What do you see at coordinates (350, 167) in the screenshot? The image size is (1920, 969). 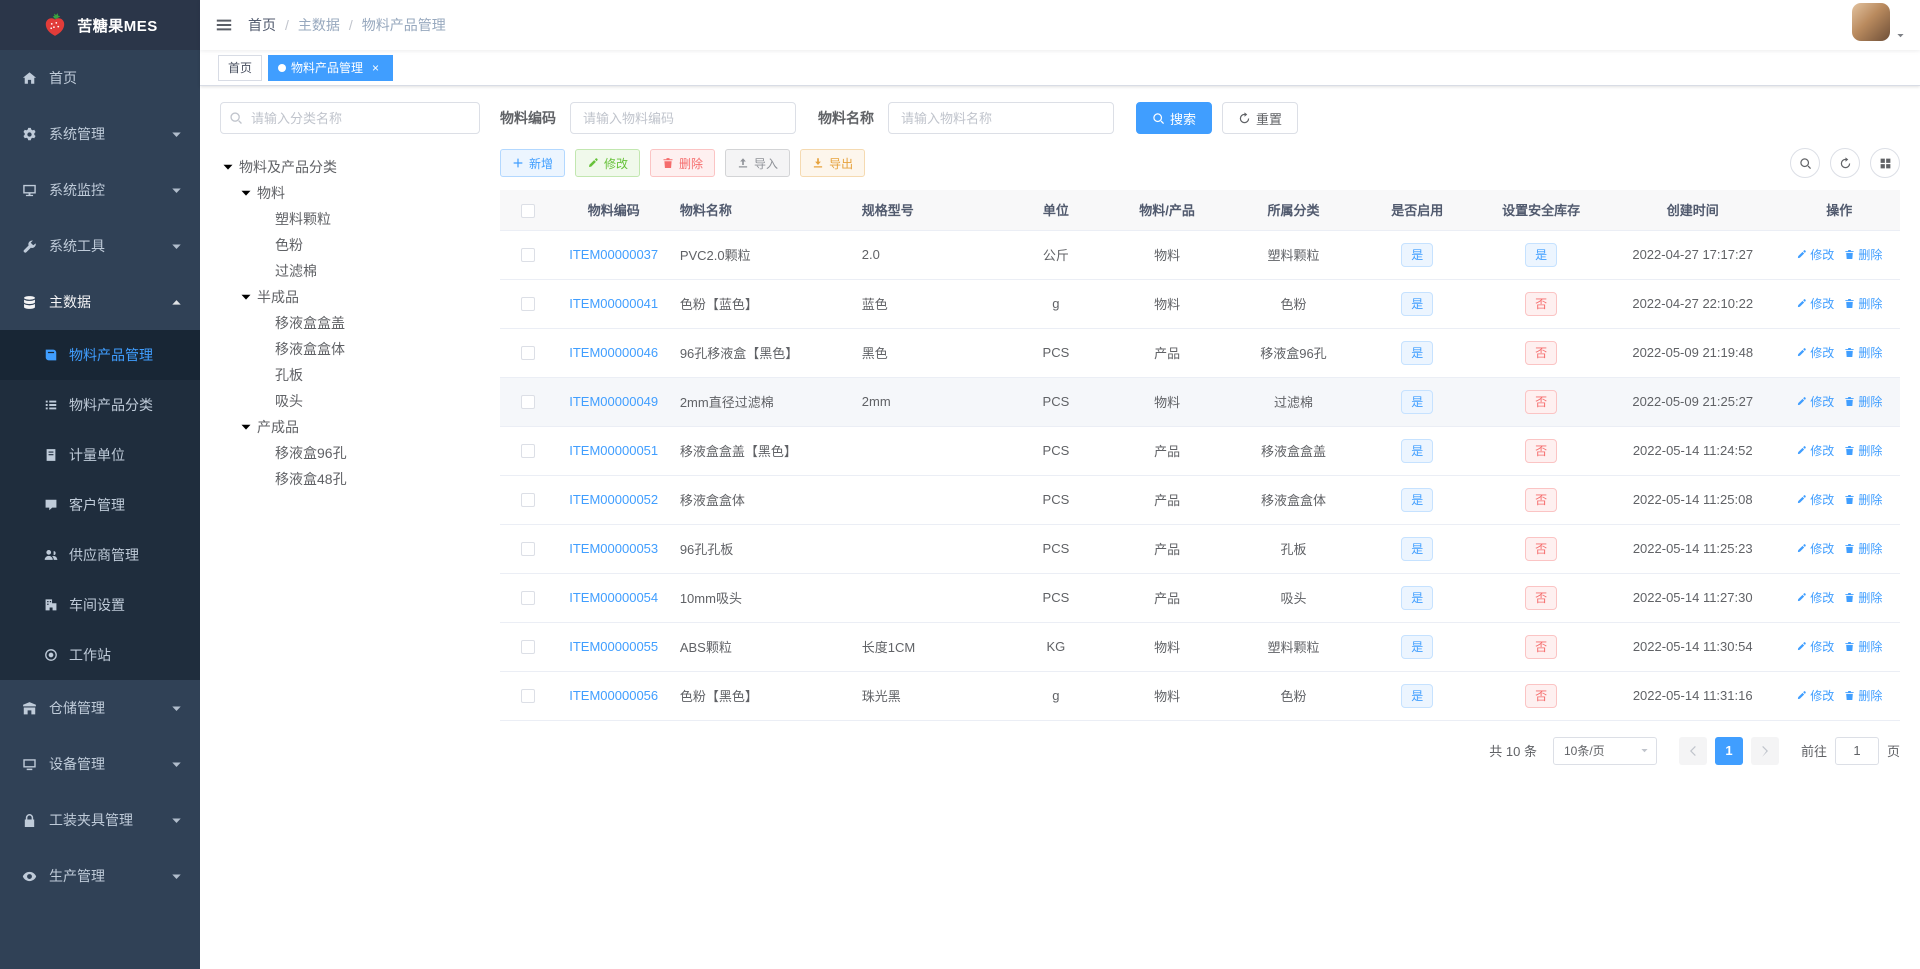 I see `tree-node-0: 物料及产品分类` at bounding box center [350, 167].